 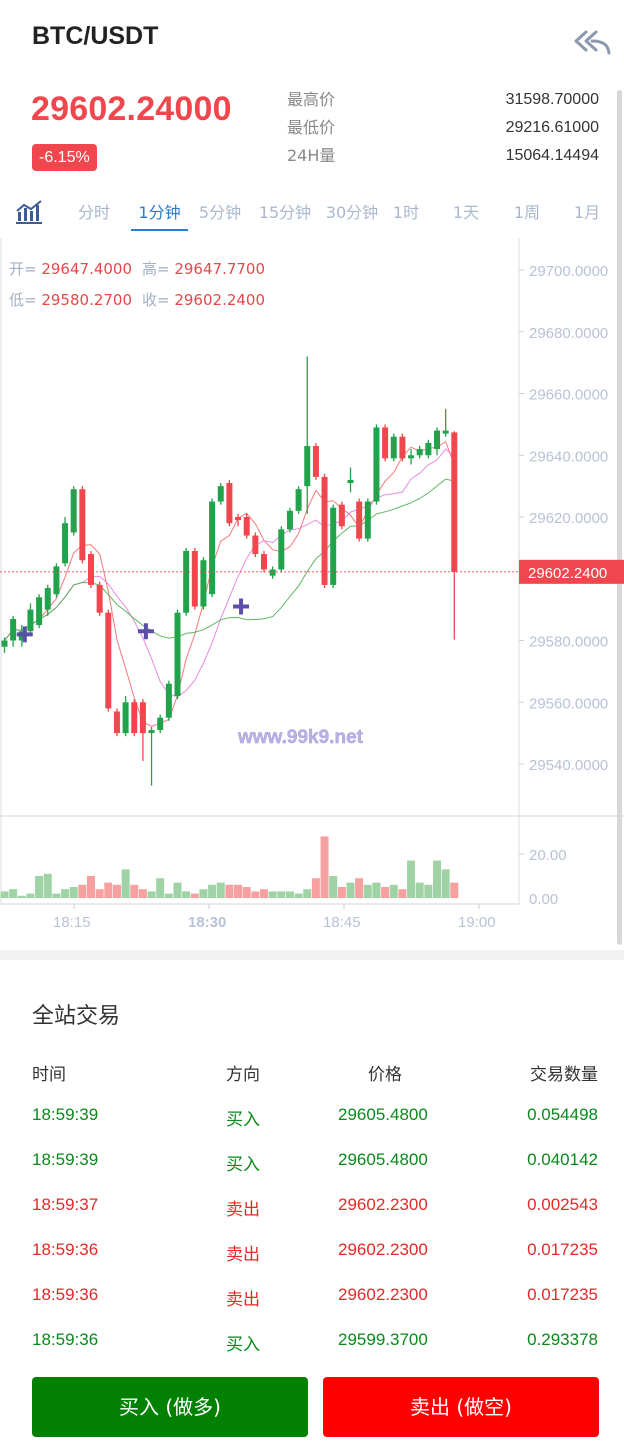 I want to click on tab-1hour: 1时, so click(x=406, y=213).